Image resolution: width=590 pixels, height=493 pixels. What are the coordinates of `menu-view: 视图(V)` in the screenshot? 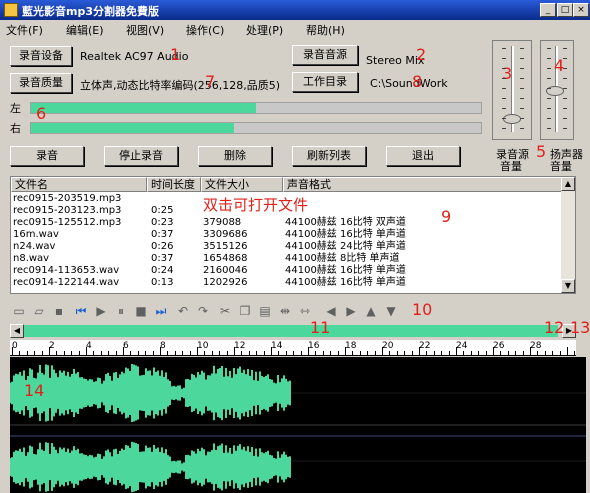 It's located at (145, 30).